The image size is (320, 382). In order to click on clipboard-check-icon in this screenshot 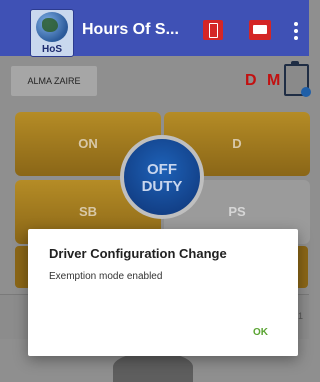, I will do `click(297, 79)`.